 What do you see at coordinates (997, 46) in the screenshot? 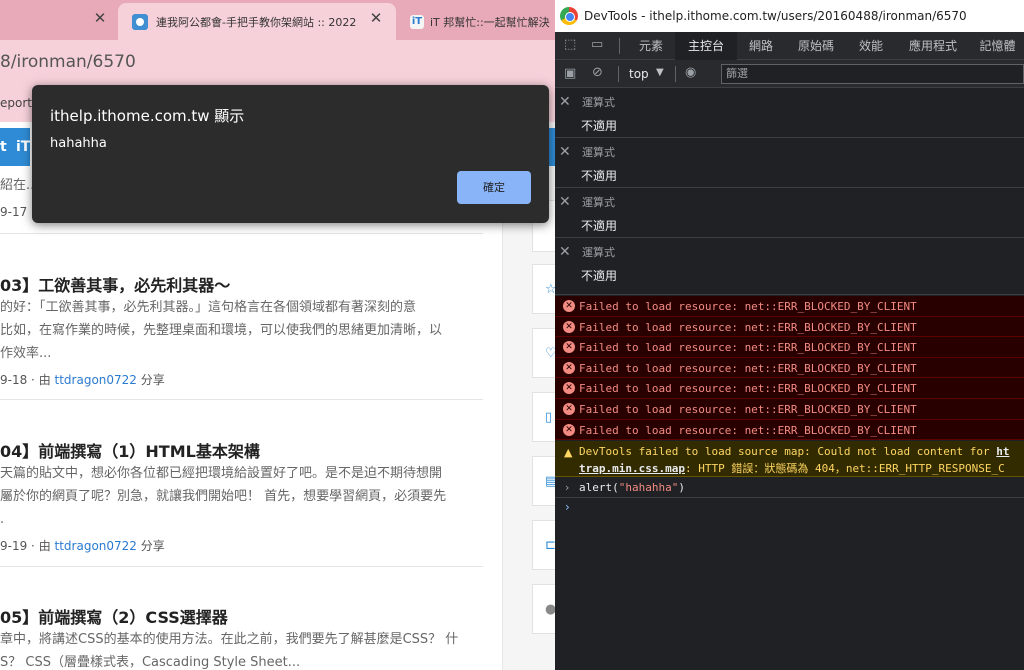
I see `tab-memory: 記憶體` at bounding box center [997, 46].